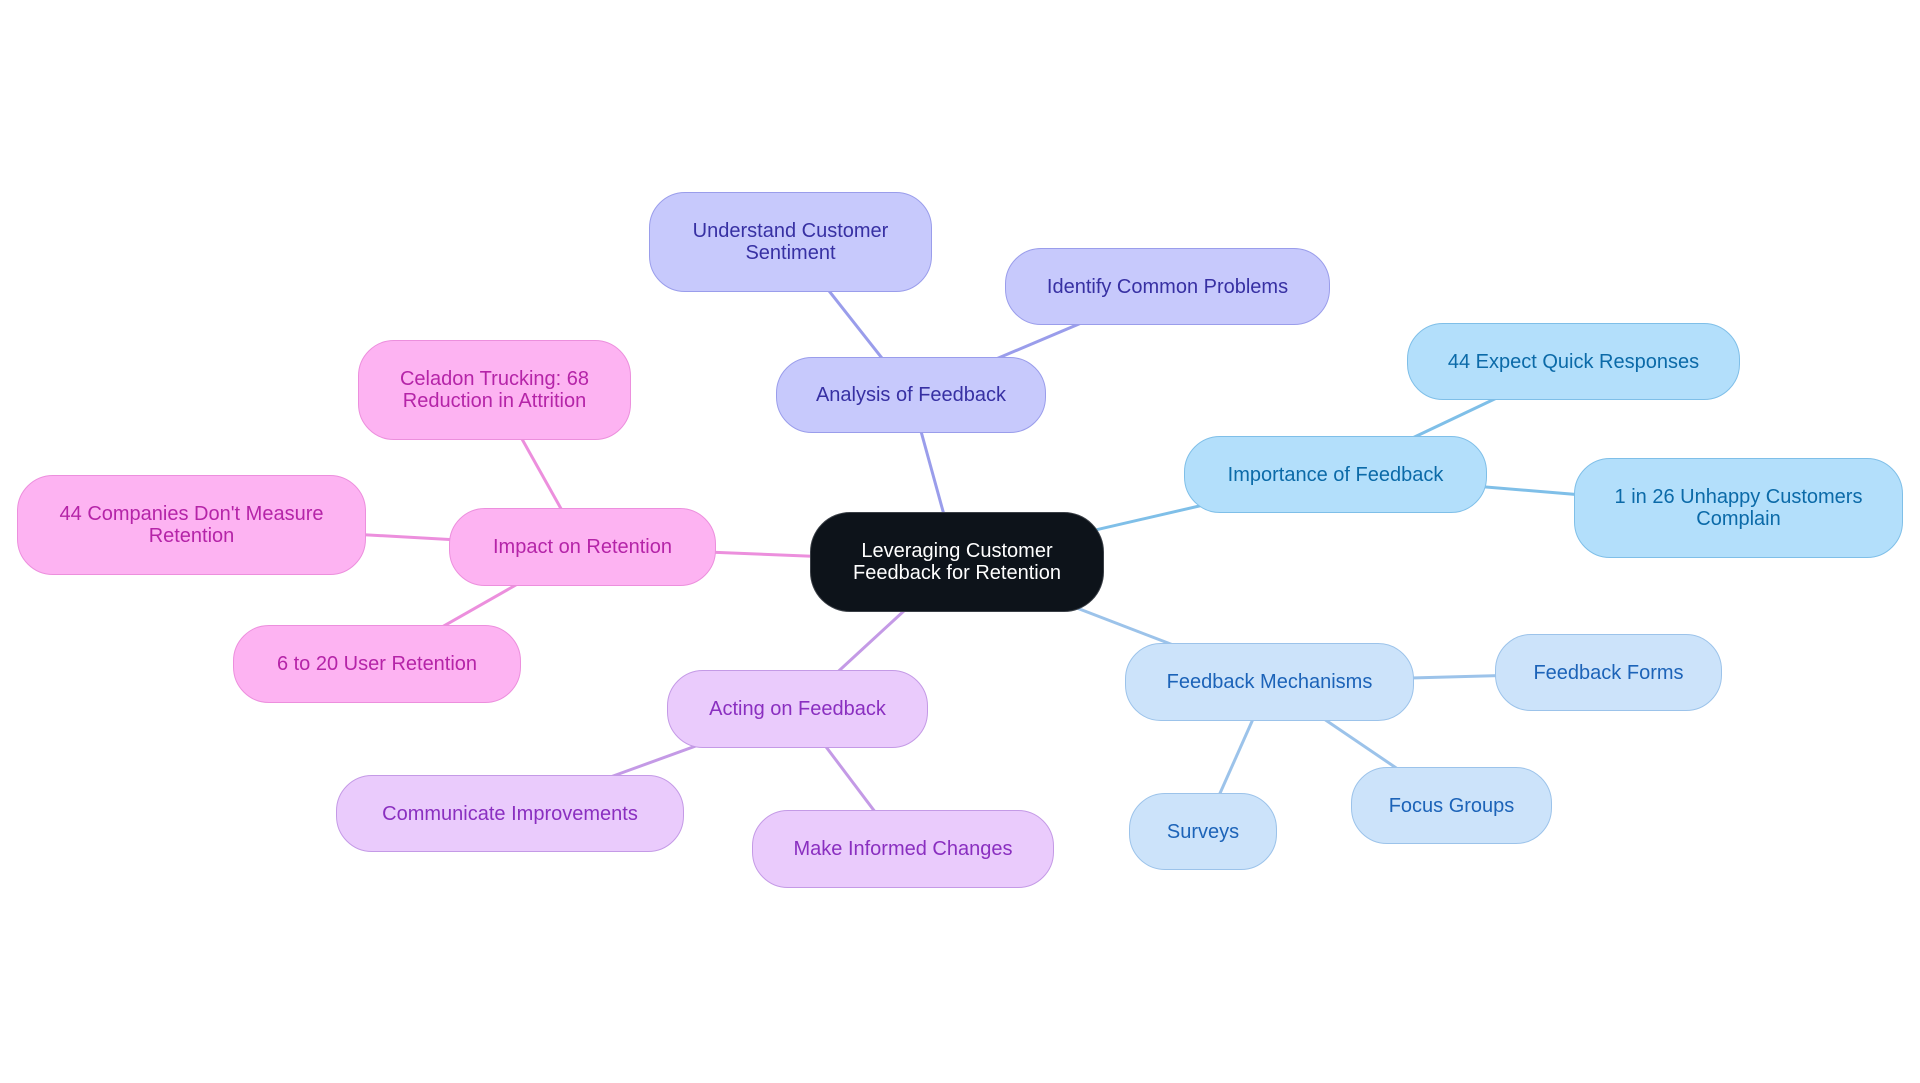 The width and height of the screenshot is (1920, 1083). Describe the element at coordinates (1608, 672) in the screenshot. I see `node-feedback-forms: Feedback Forms` at that location.